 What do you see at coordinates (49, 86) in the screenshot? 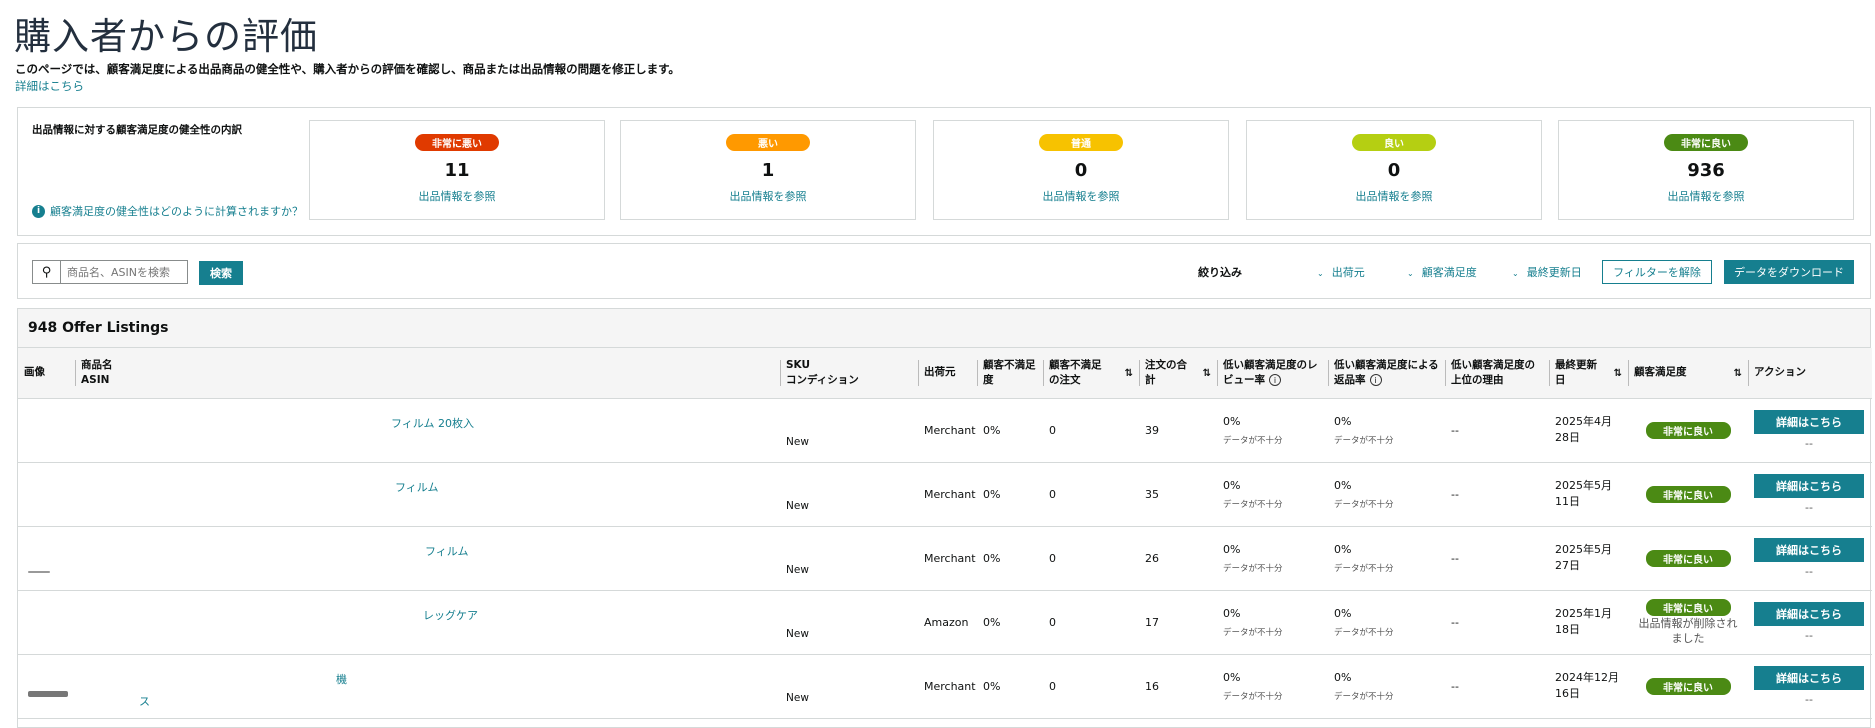
I see `learn-more-link: 詳細はこちら` at bounding box center [49, 86].